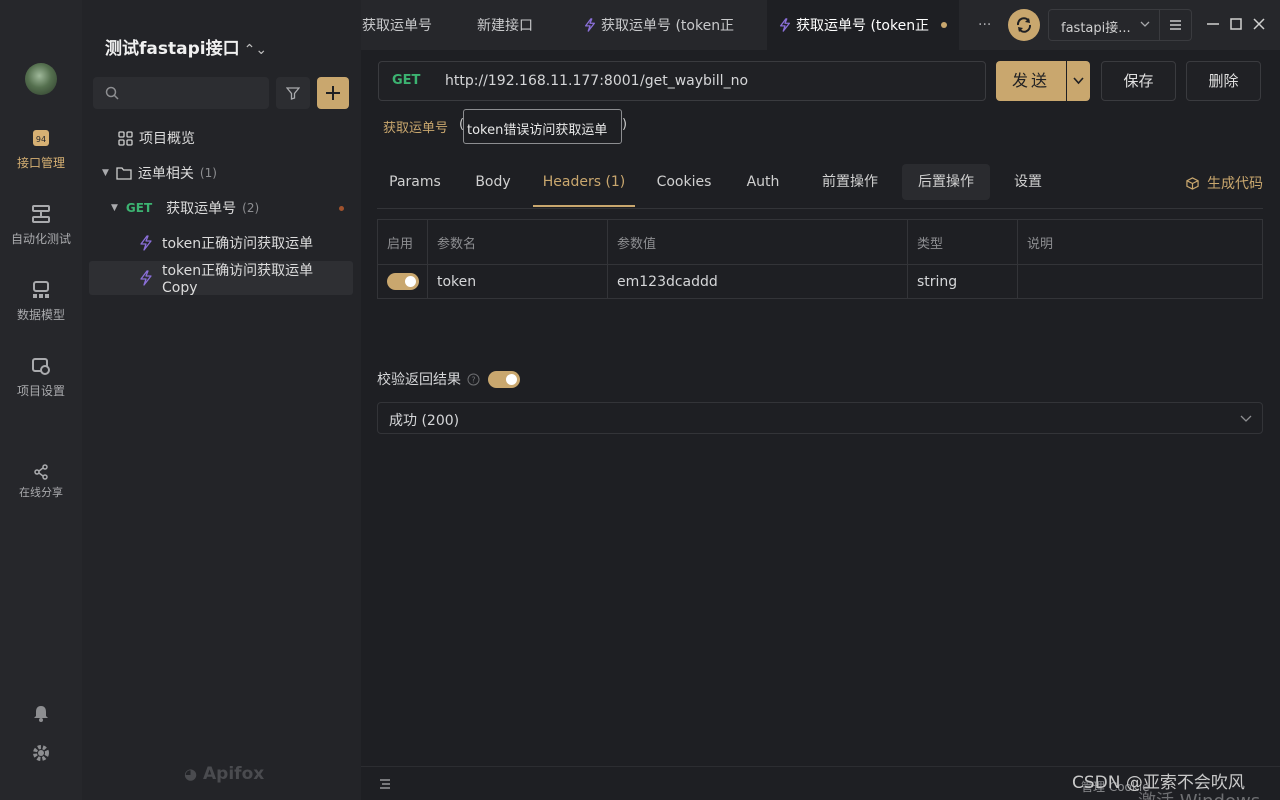 This screenshot has width=1280, height=800. I want to click on subtab-auth: Auth, so click(763, 185).